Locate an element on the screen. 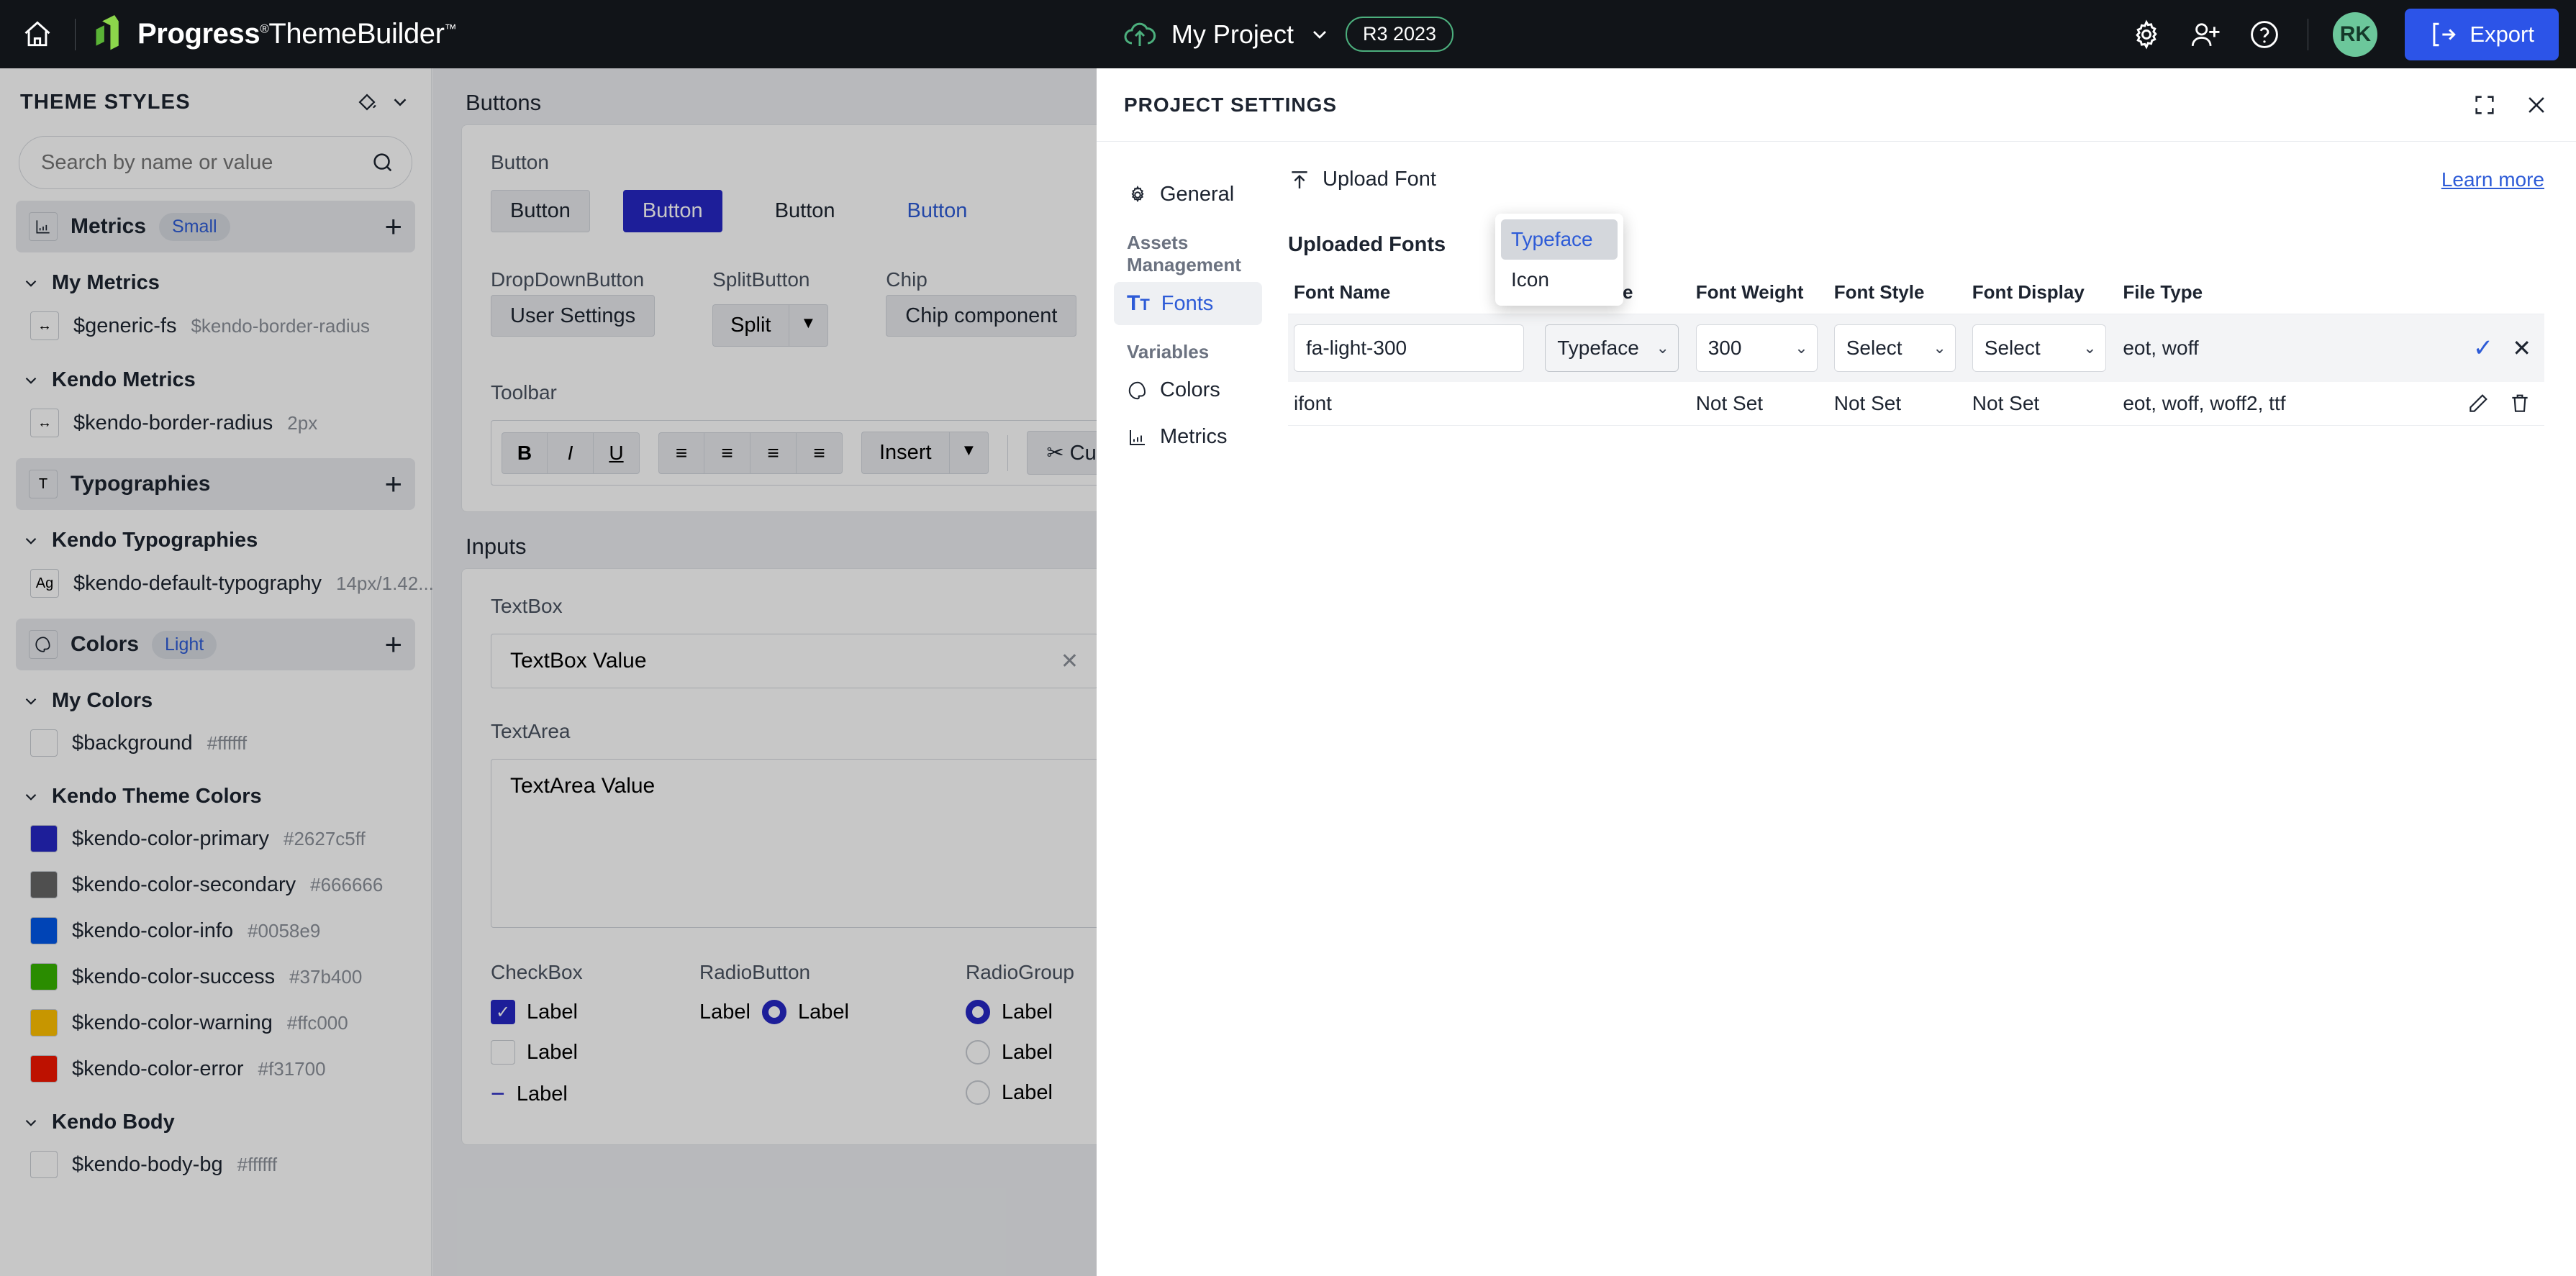 Image resolution: width=2576 pixels, height=1276 pixels. progress-logo-icon is located at coordinates (107, 32).